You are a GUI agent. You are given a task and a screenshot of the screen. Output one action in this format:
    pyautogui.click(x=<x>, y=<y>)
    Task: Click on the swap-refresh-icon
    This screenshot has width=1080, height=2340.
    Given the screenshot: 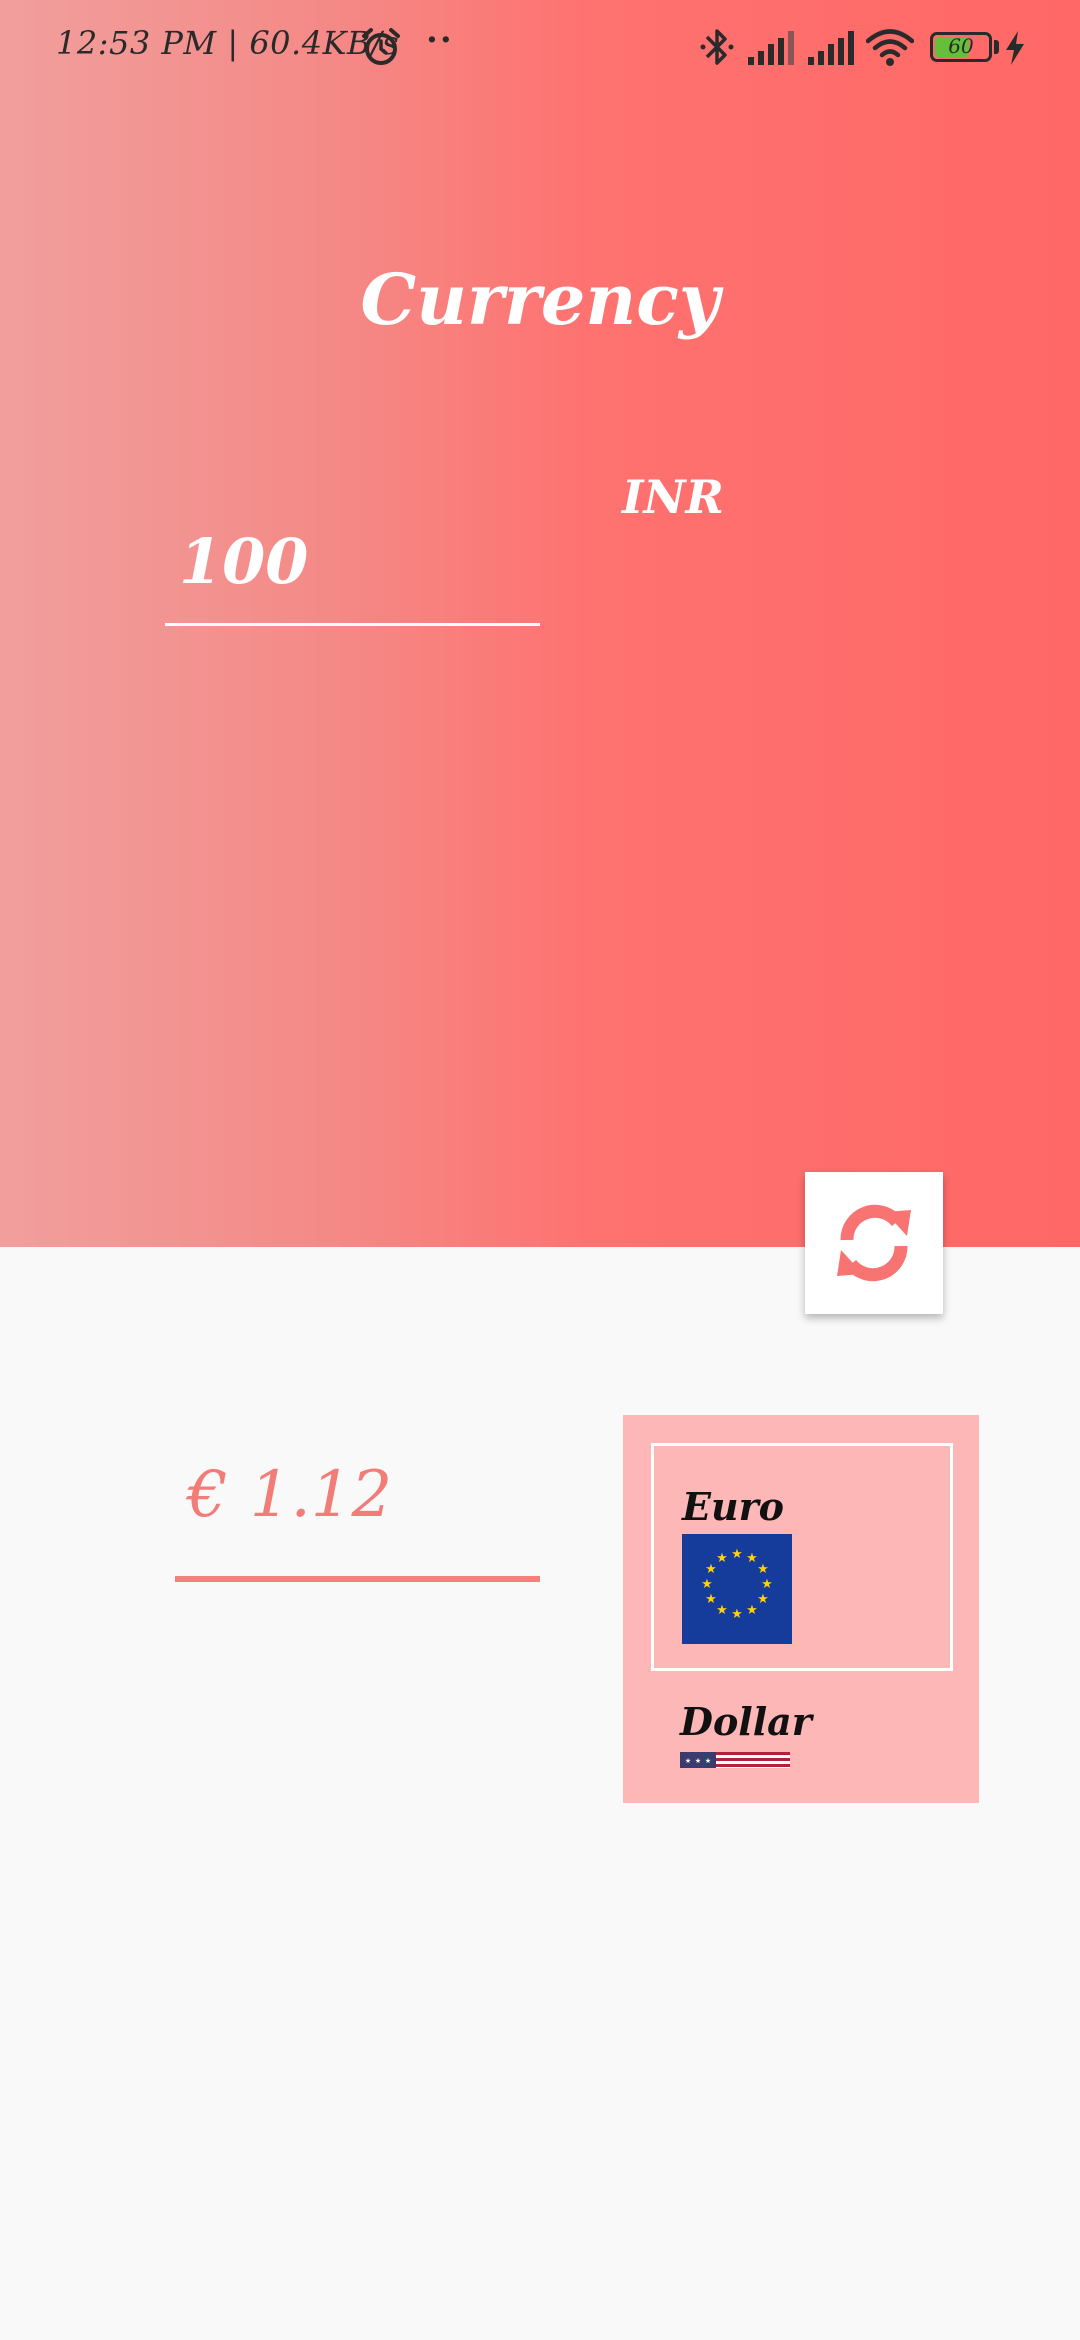 What is the action you would take?
    pyautogui.click(x=874, y=1243)
    